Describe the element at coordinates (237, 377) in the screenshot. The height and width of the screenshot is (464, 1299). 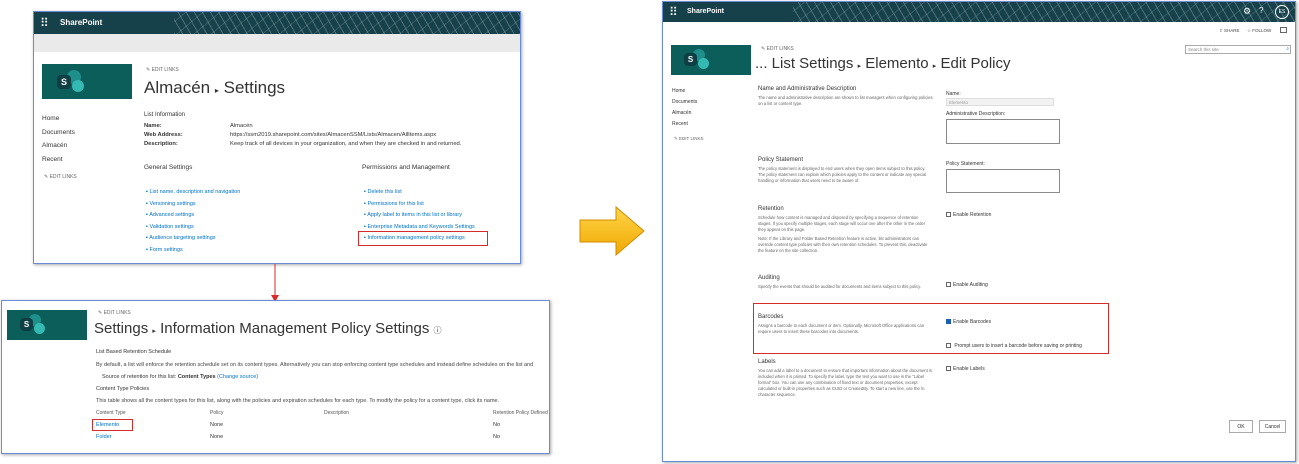
I see `change-source-link: (Change source)` at that location.